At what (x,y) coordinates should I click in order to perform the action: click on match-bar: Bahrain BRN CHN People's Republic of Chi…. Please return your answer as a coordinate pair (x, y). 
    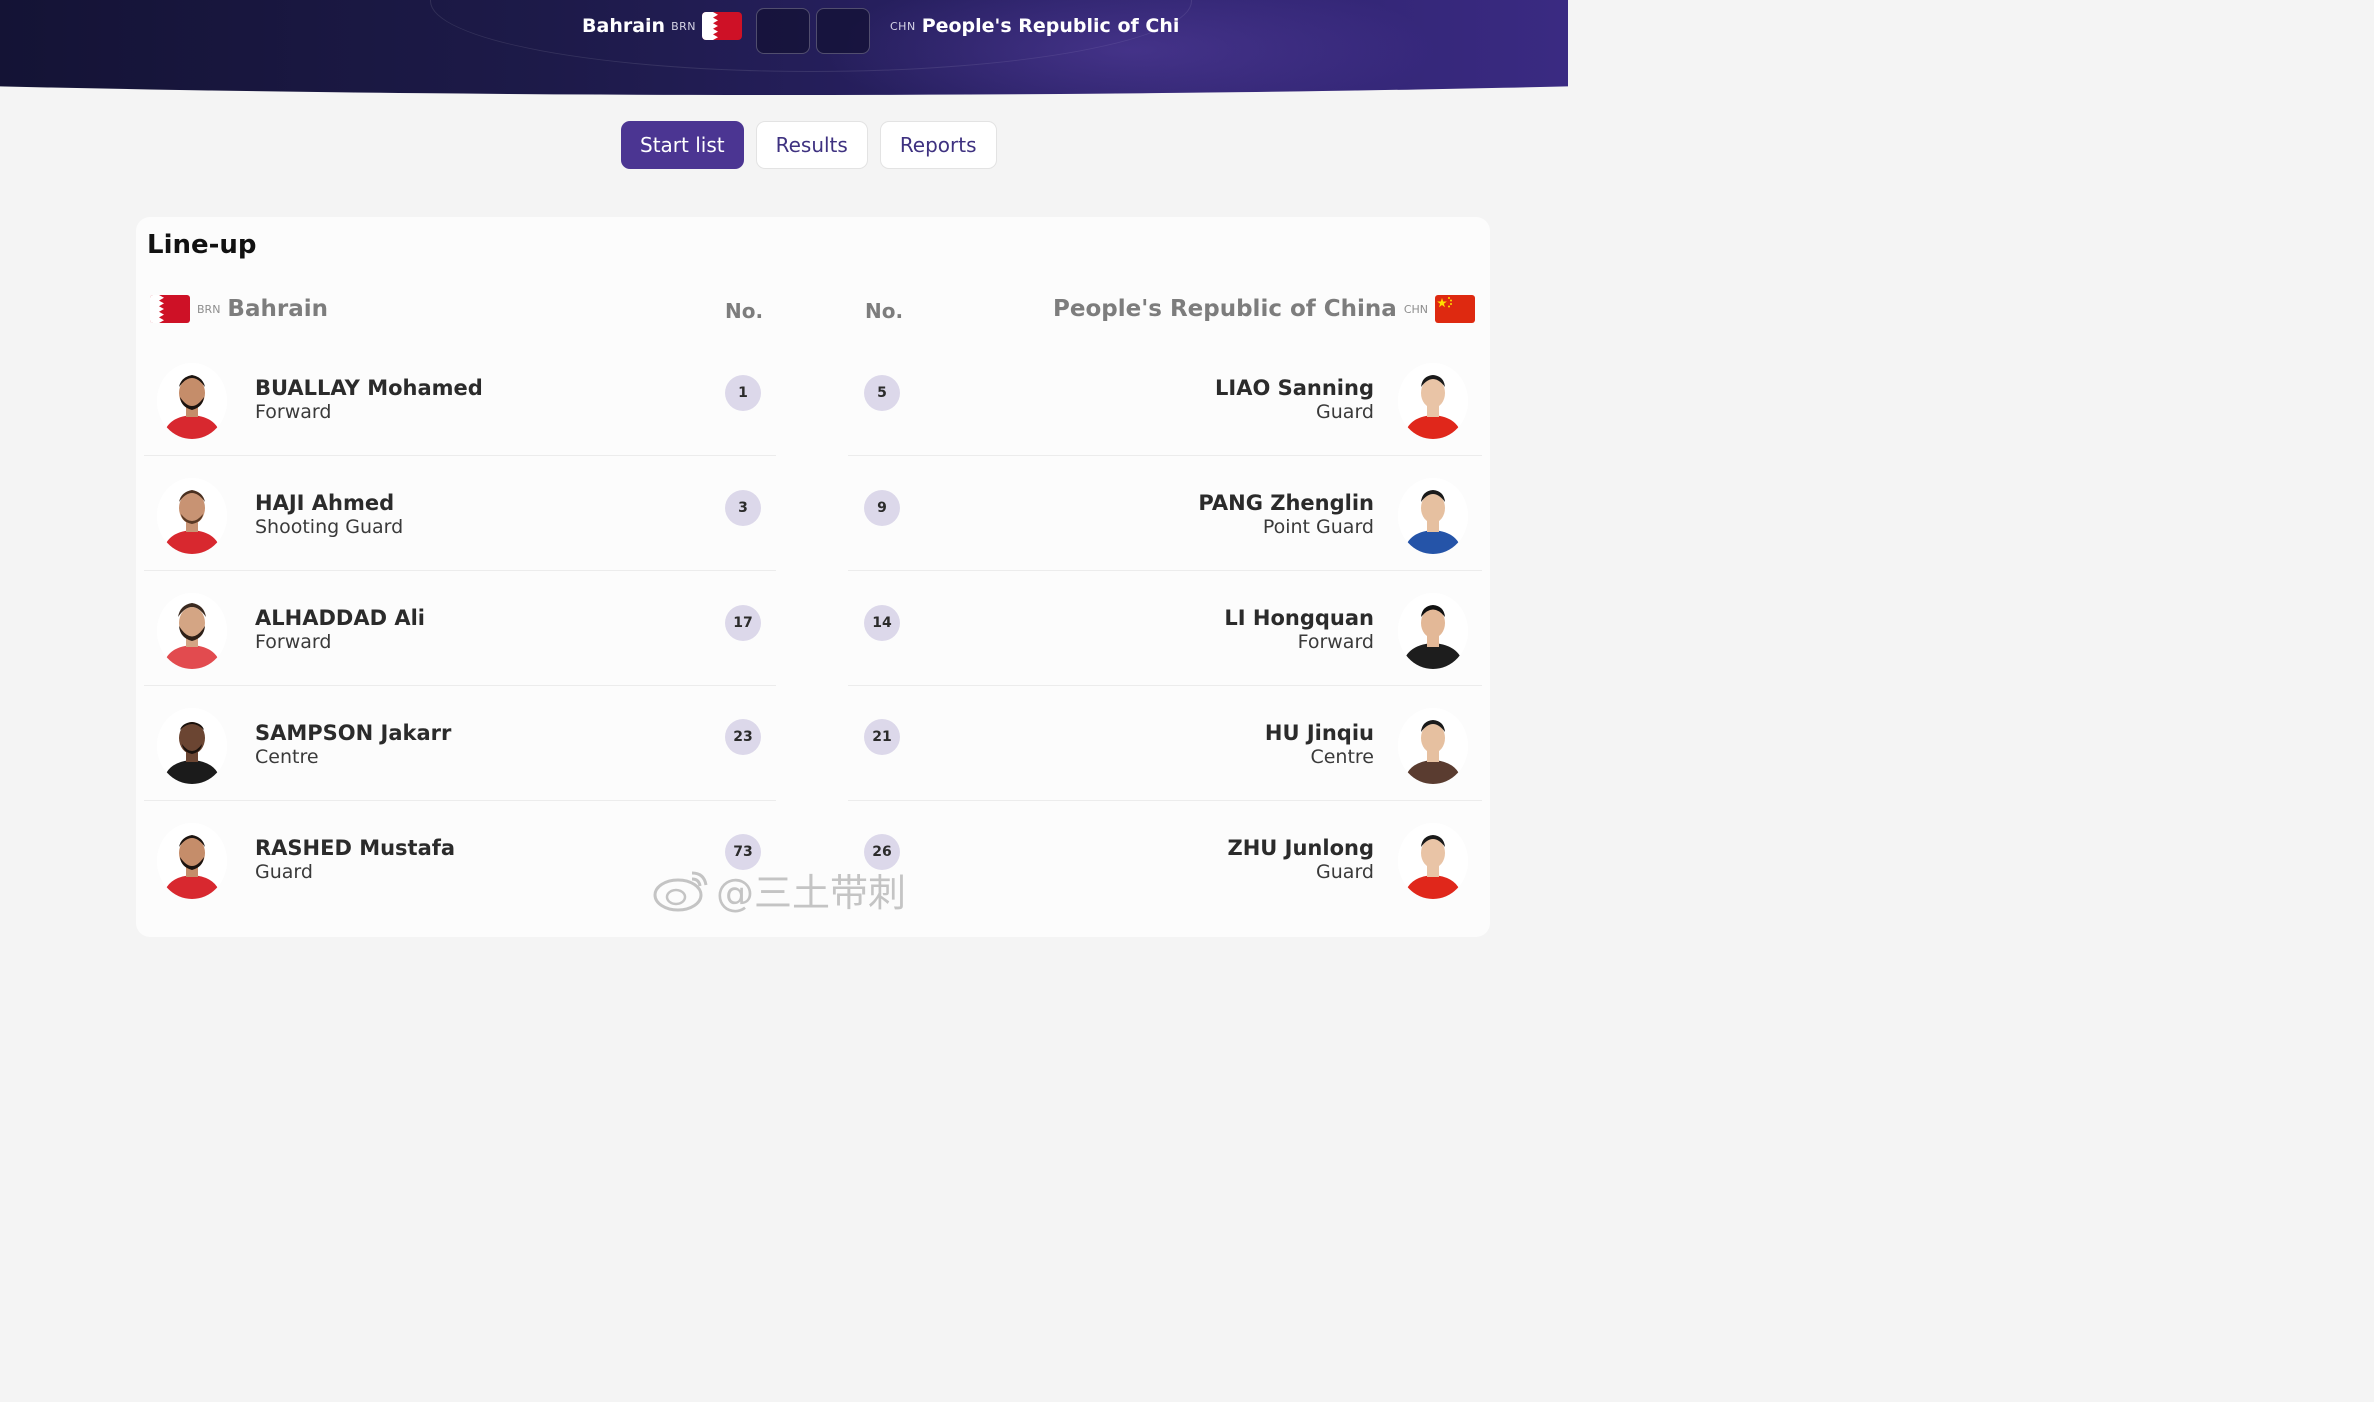
    Looking at the image, I should click on (784, 29).